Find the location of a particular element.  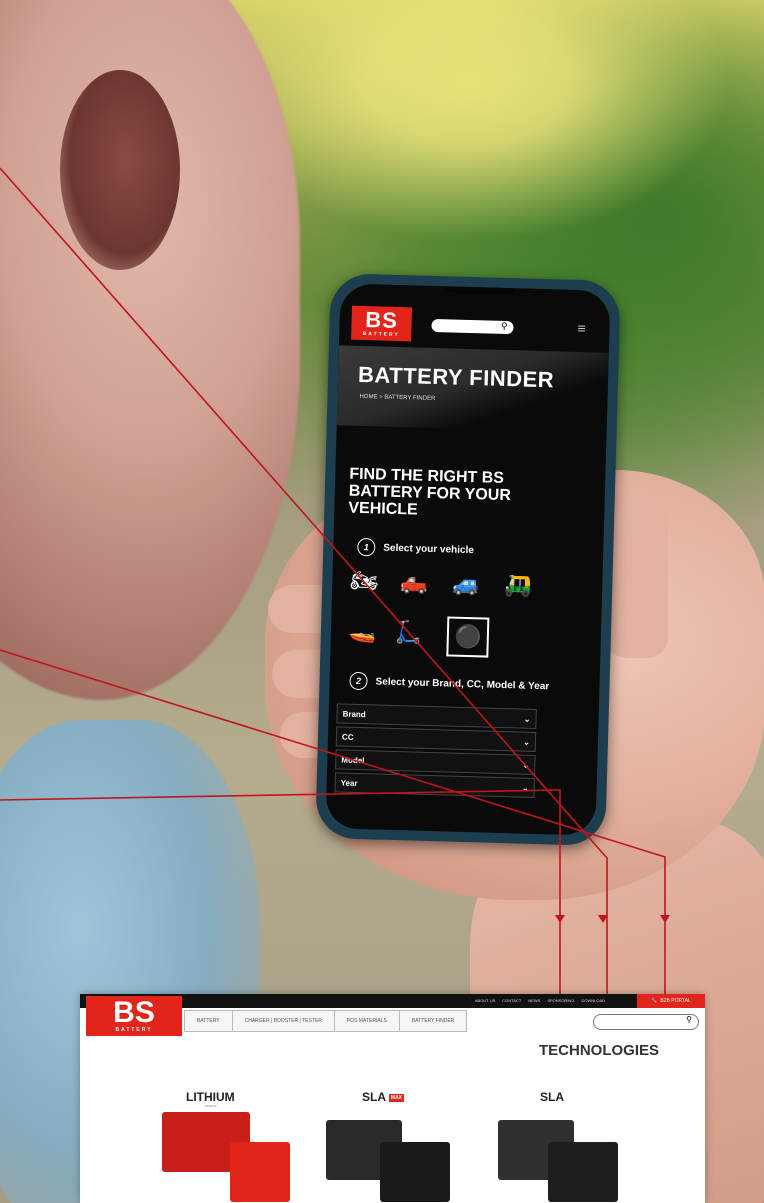

link-sponsoring: SPONSORING is located at coordinates (560, 1000).